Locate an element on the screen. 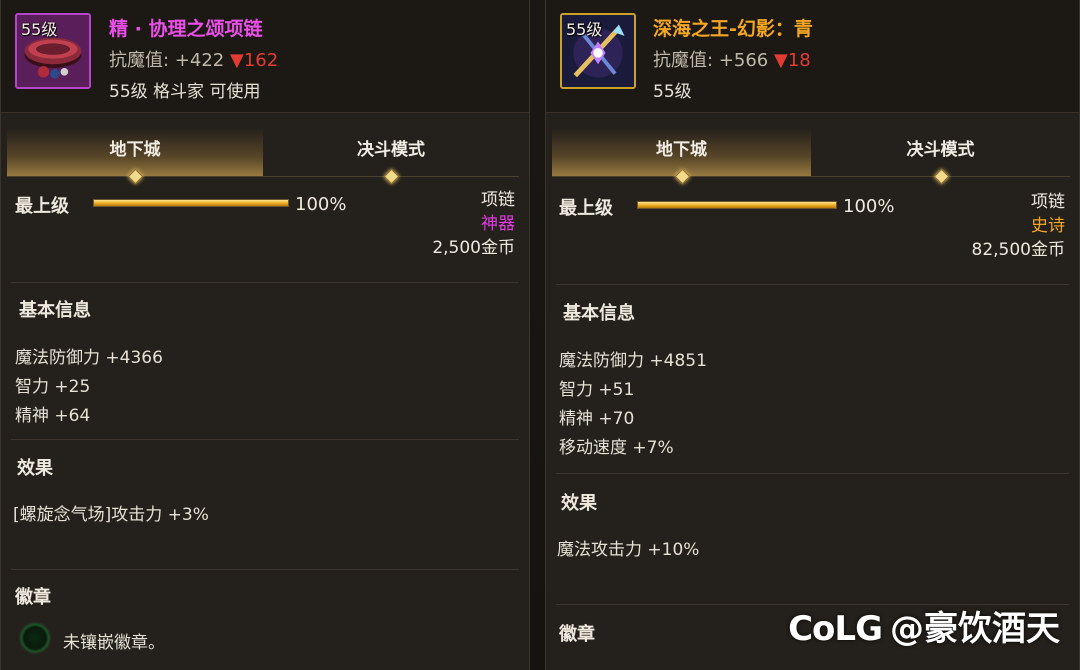 Image resolution: width=1080 pixels, height=670 pixels. item-meta: 项链 神器 2,500金币 is located at coordinates (473, 224).